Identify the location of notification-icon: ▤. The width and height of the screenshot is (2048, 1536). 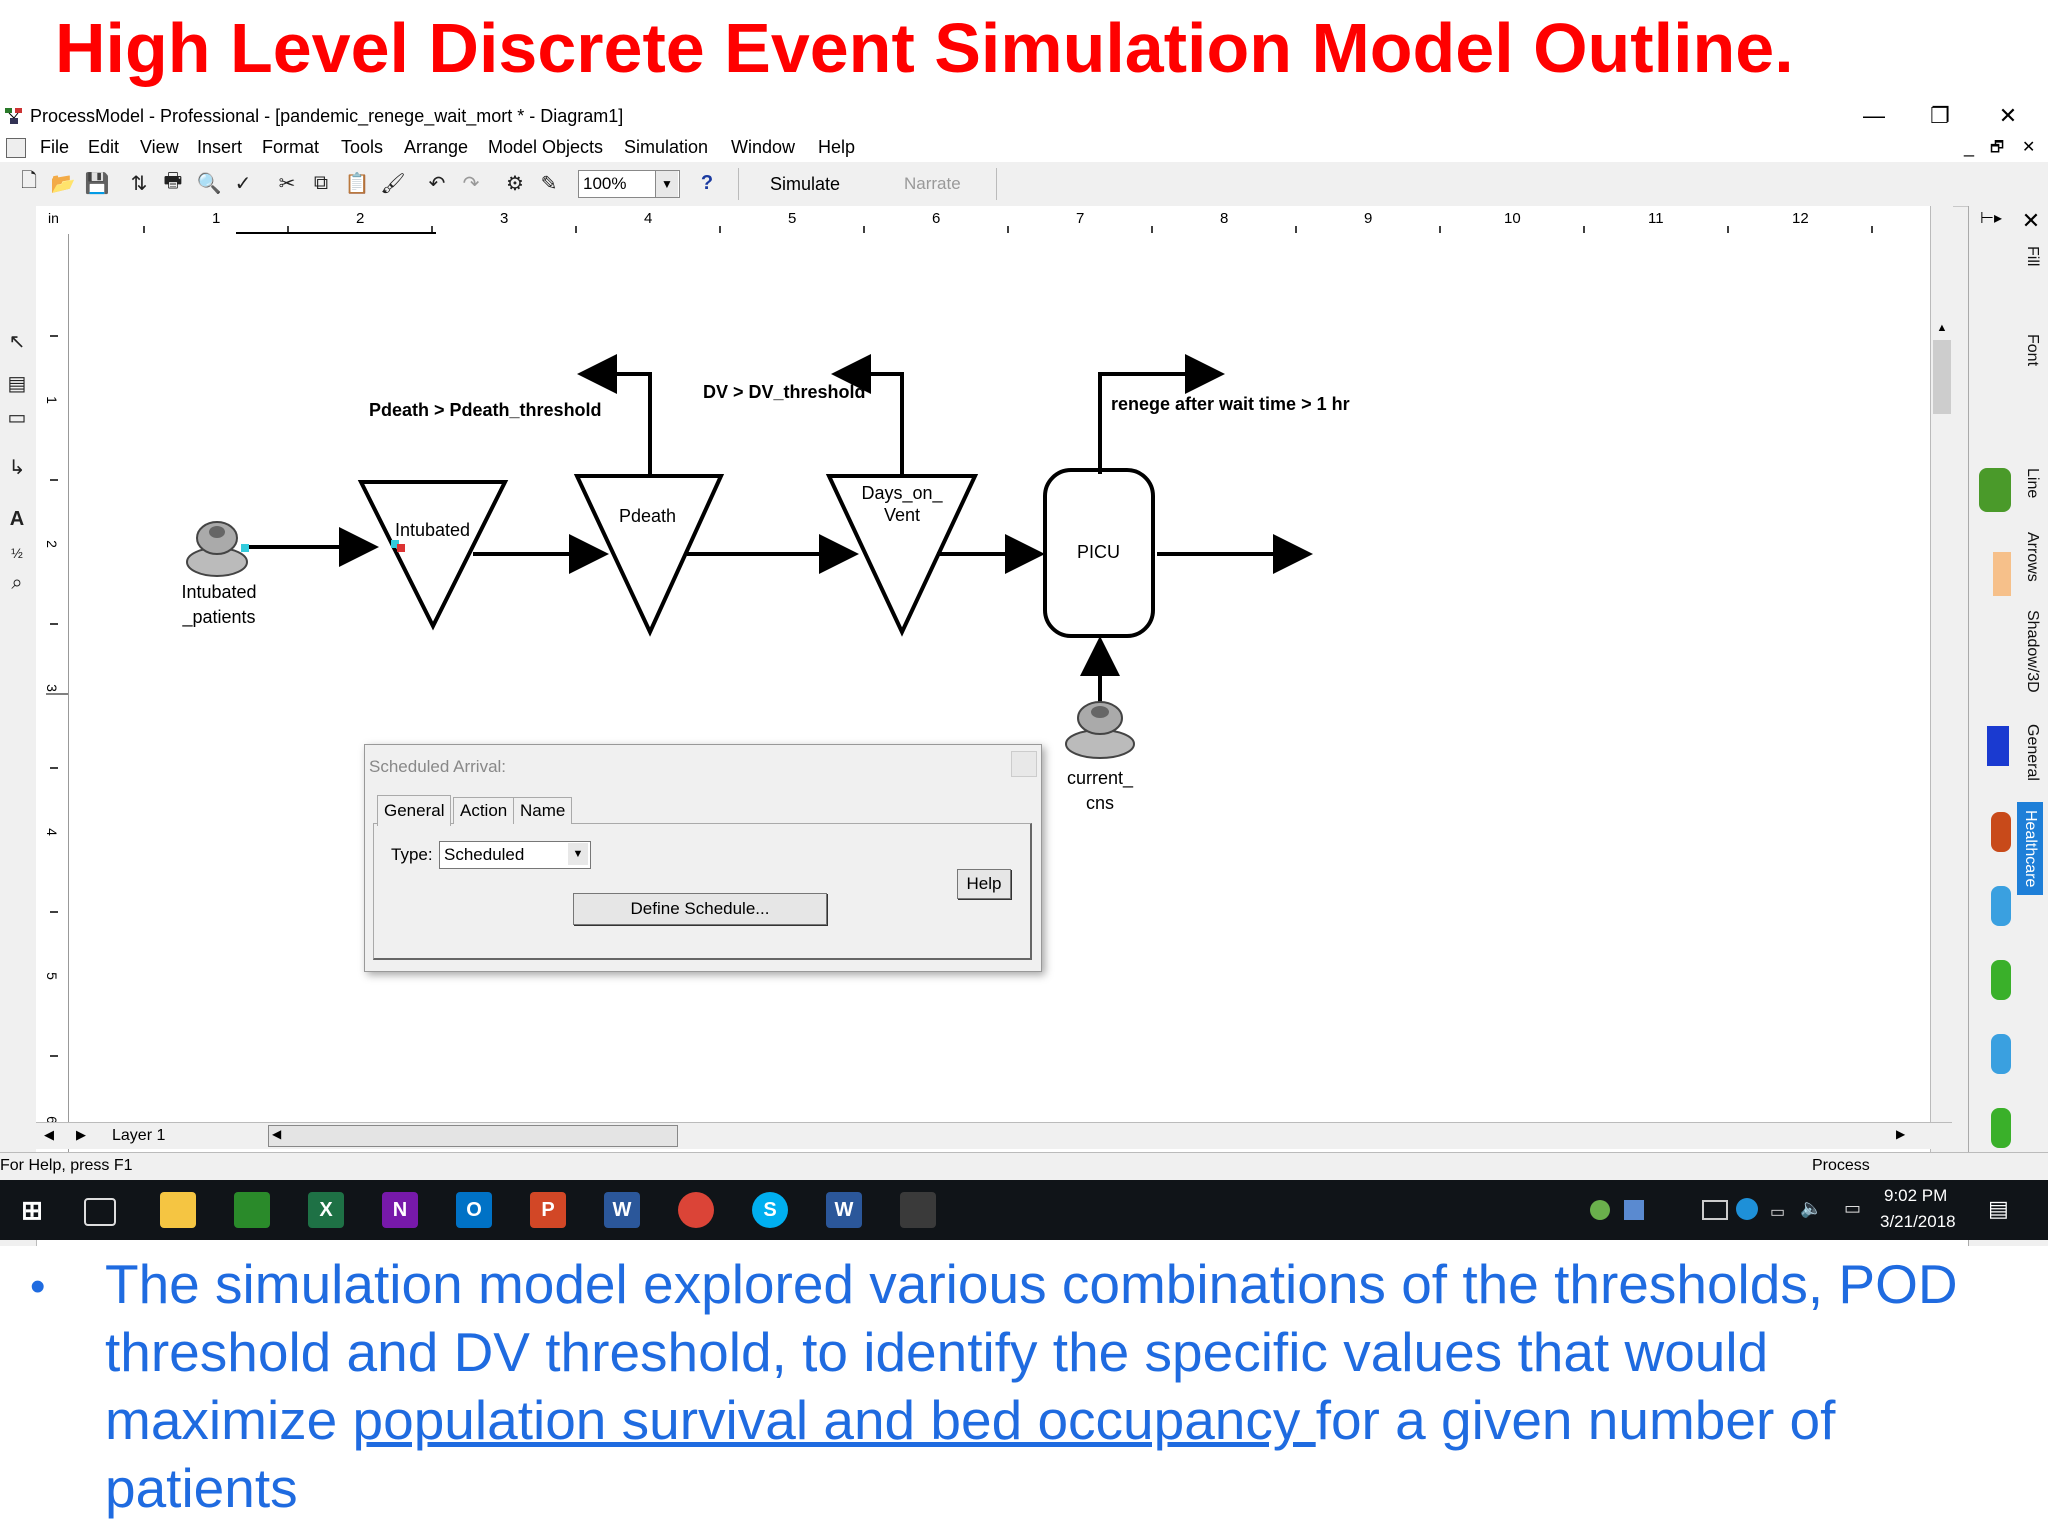
(1998, 1209).